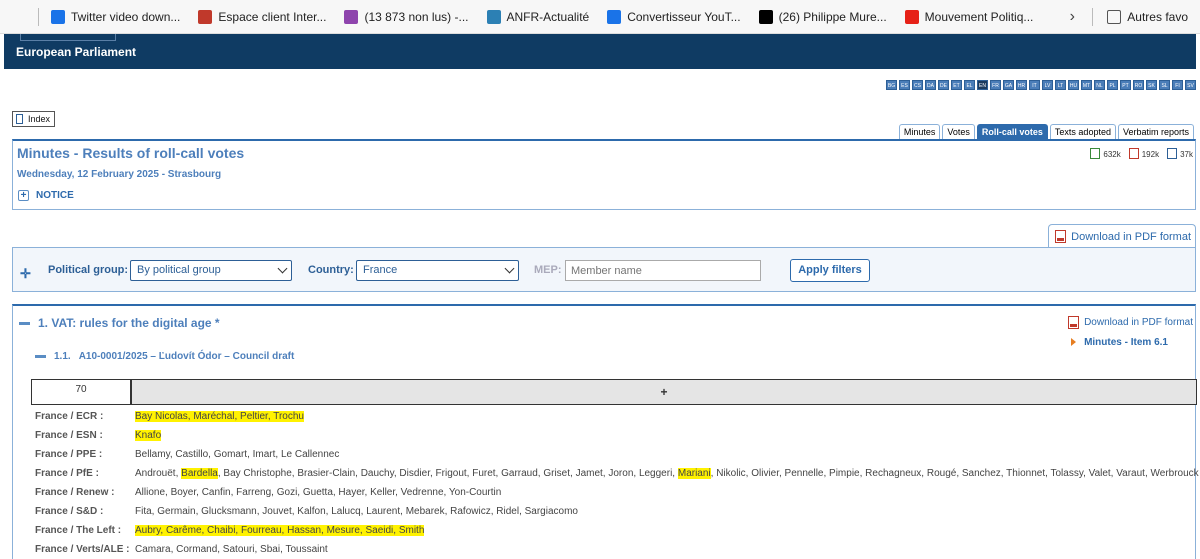 Image resolution: width=1200 pixels, height=559 pixels. I want to click on mail-icon, so click(351, 16).